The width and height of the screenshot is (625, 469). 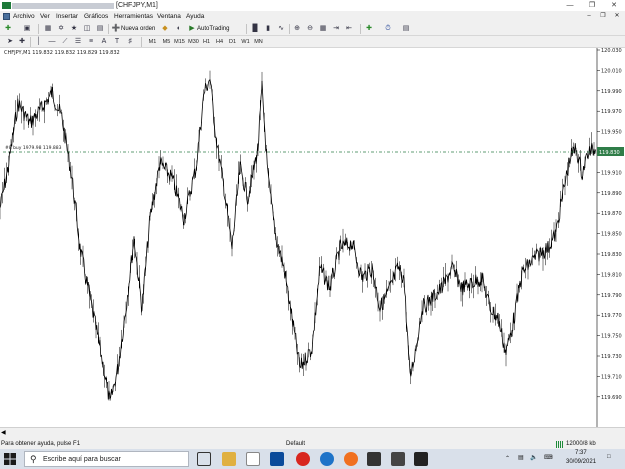 I want to click on menu-herramientas: Herramientas, so click(x=133, y=16).